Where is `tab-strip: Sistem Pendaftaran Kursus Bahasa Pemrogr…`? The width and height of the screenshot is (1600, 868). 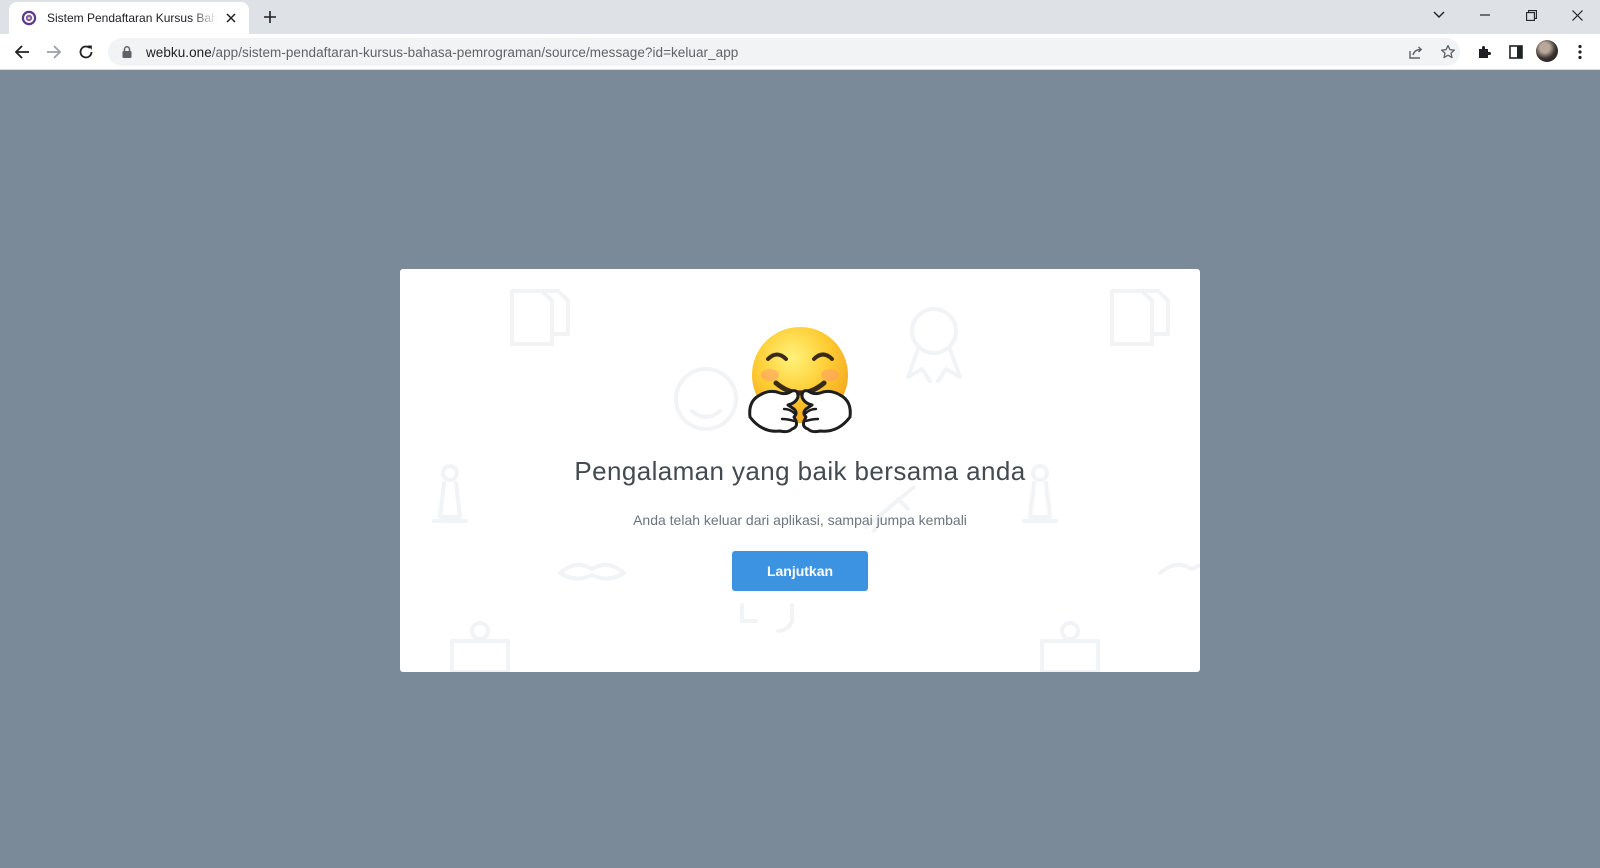 tab-strip: Sistem Pendaftaran Kursus Bahasa Pemrogr… is located at coordinates (800, 17).